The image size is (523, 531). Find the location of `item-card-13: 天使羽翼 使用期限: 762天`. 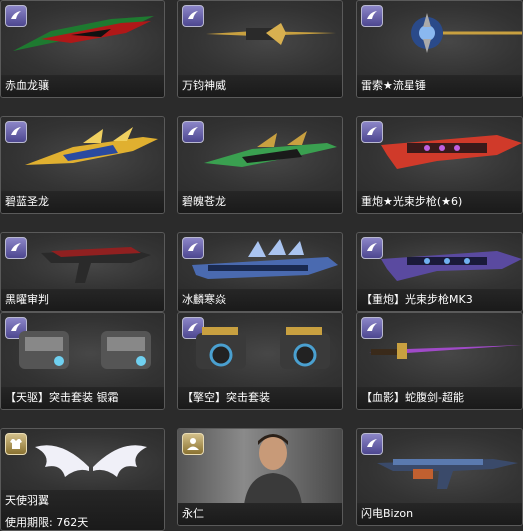

item-card-13: 天使羽翼 使用期限: 762天 is located at coordinates (82, 479).